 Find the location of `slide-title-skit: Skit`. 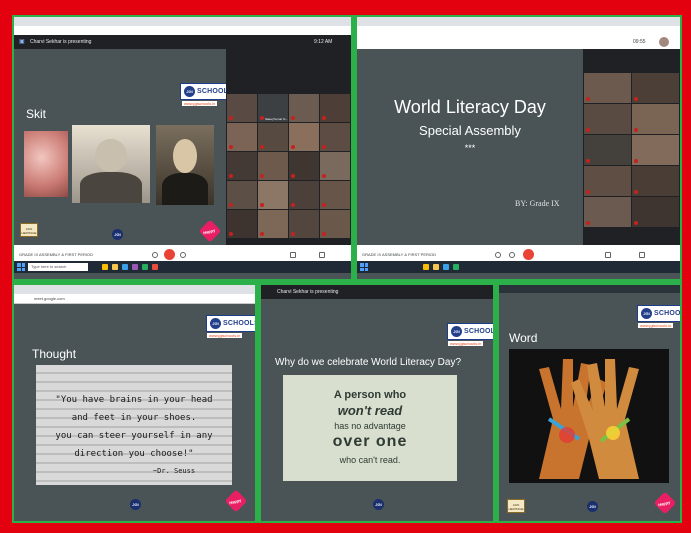

slide-title-skit: Skit is located at coordinates (36, 114).